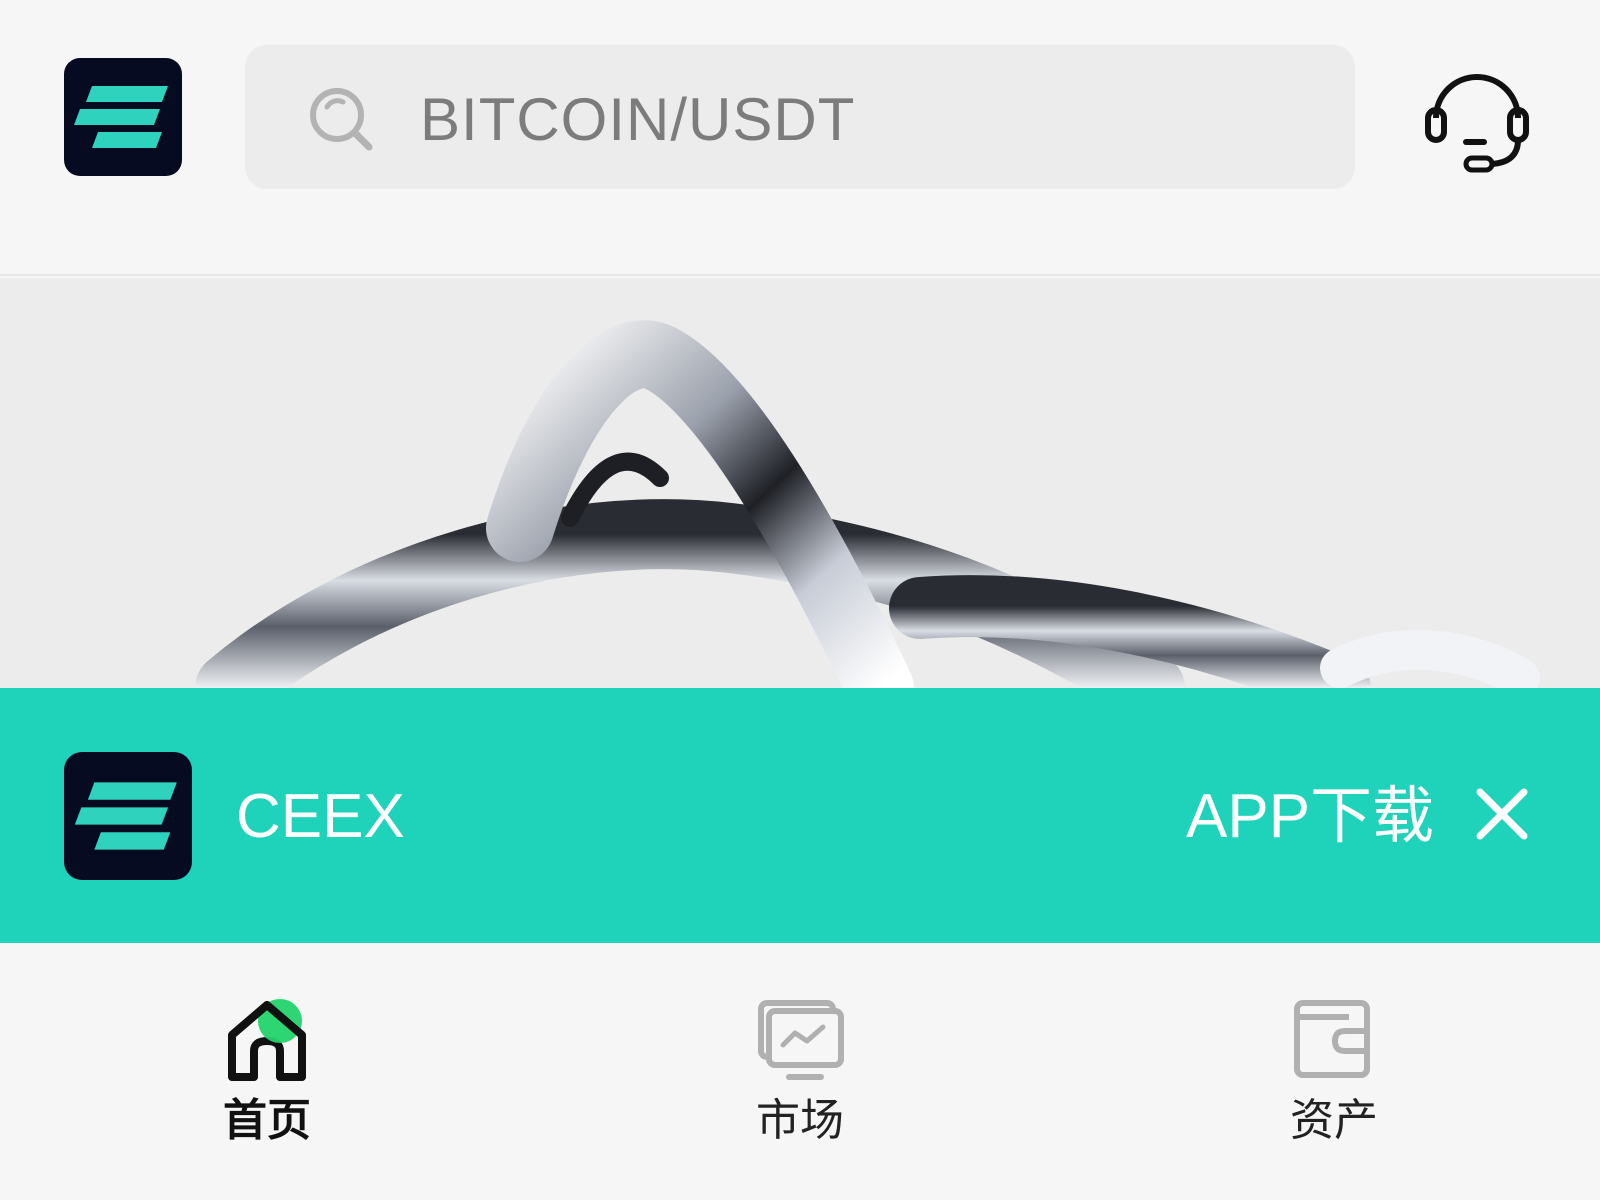  I want to click on close-icon, so click(1502, 814).